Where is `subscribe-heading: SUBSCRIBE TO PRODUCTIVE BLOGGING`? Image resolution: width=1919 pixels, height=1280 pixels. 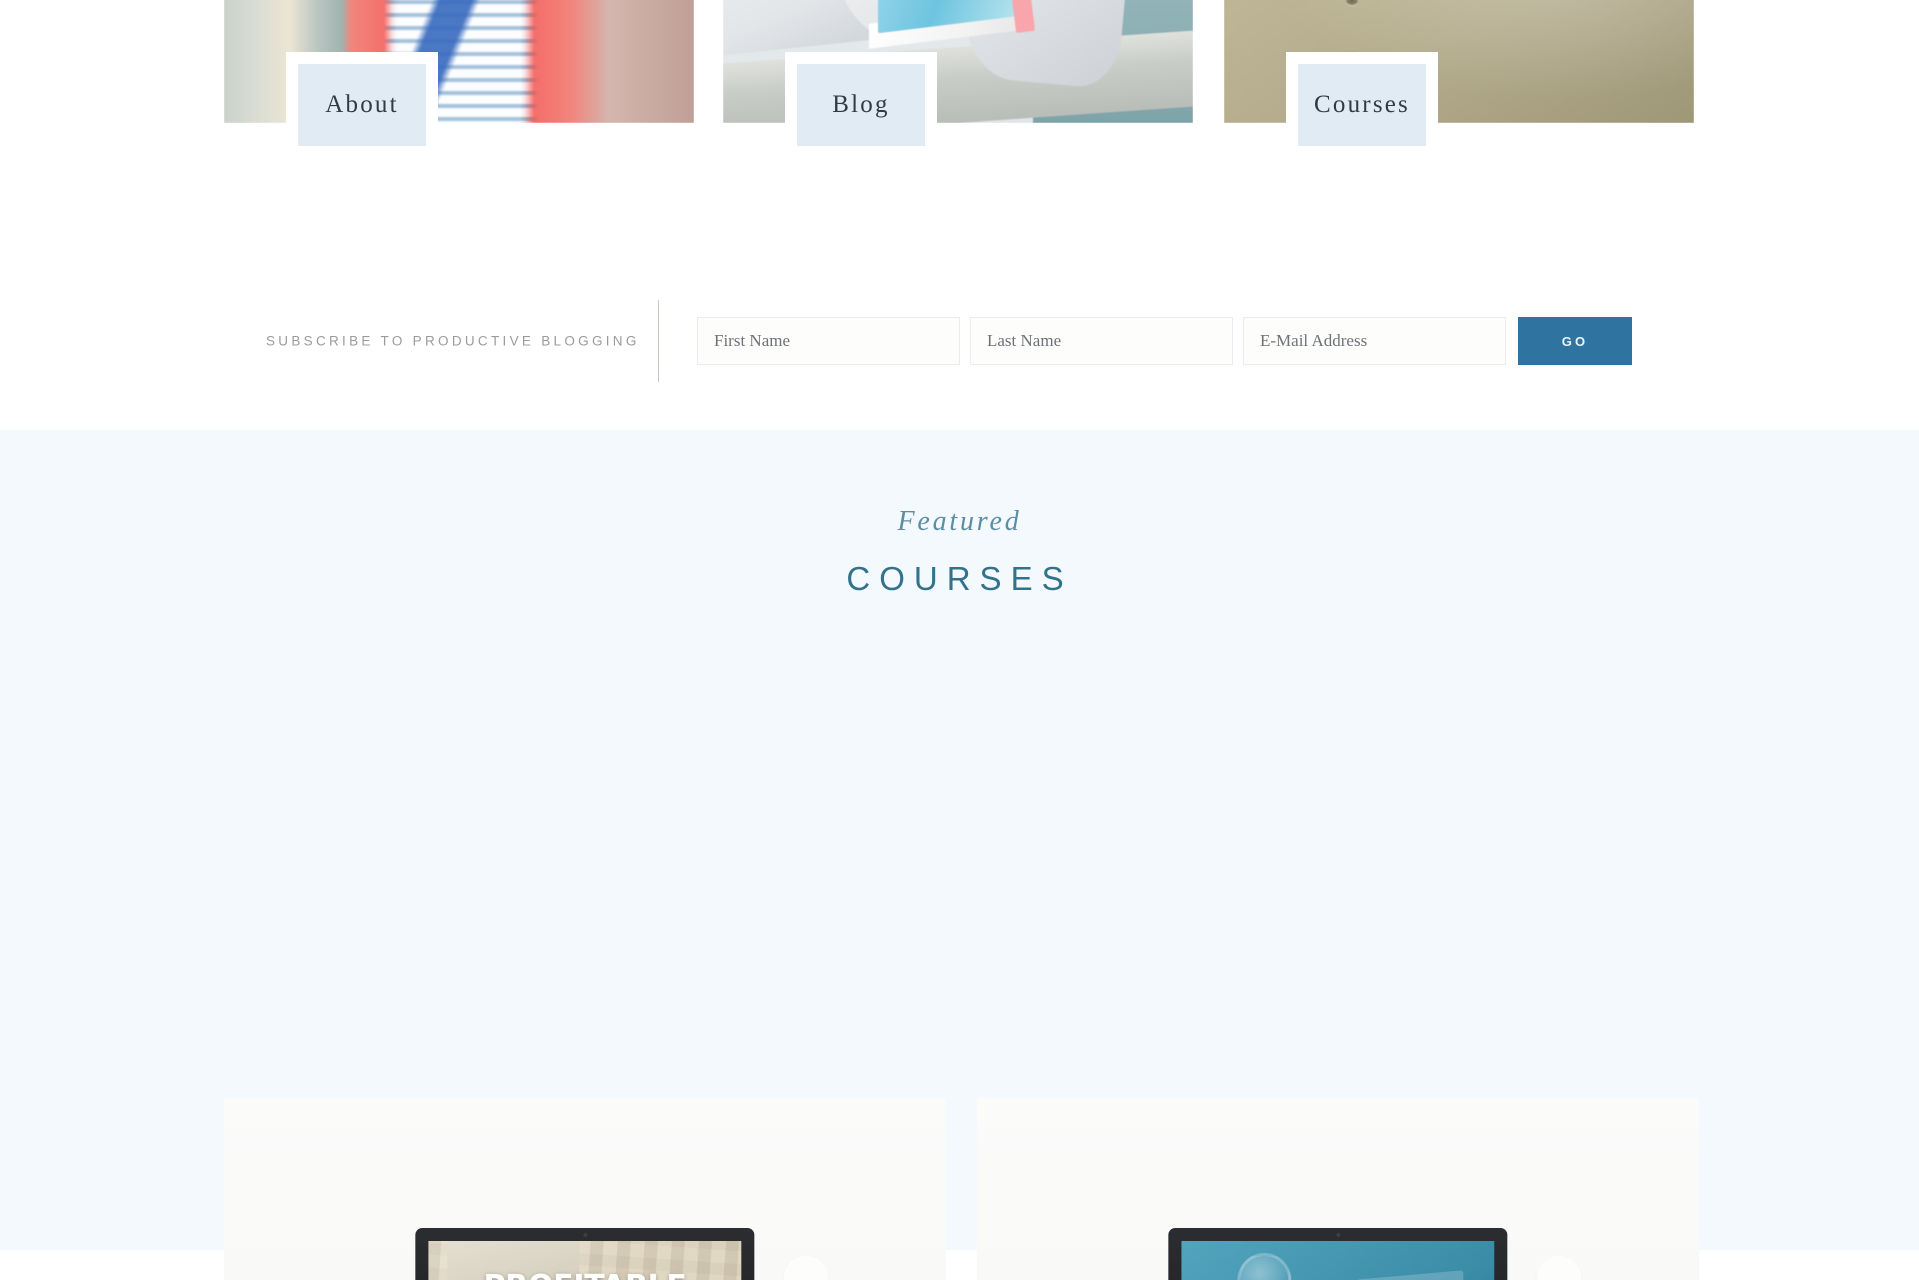
subscribe-heading: SUBSCRIBE TO PRODUCTIVE BLOGGING is located at coordinates (453, 341).